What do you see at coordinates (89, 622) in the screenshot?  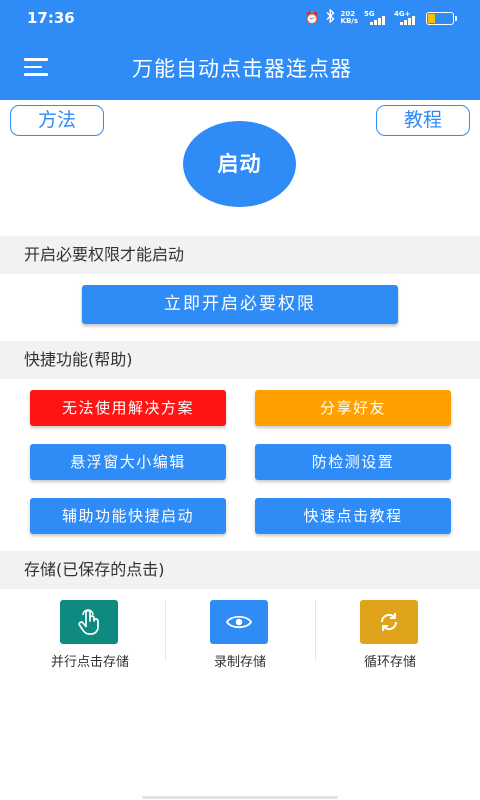 I see `touch-hand-icon` at bounding box center [89, 622].